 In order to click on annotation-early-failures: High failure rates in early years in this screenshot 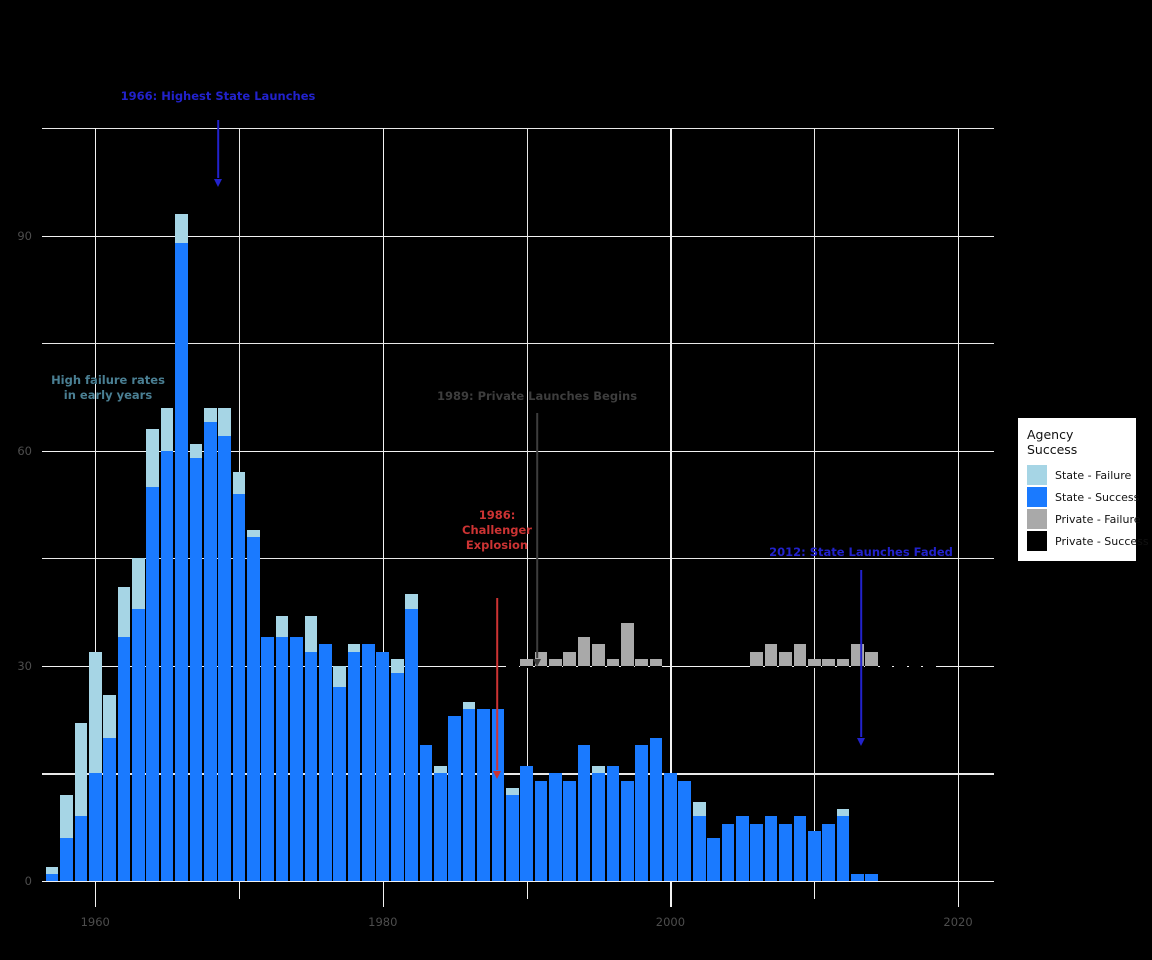, I will do `click(108, 387)`.